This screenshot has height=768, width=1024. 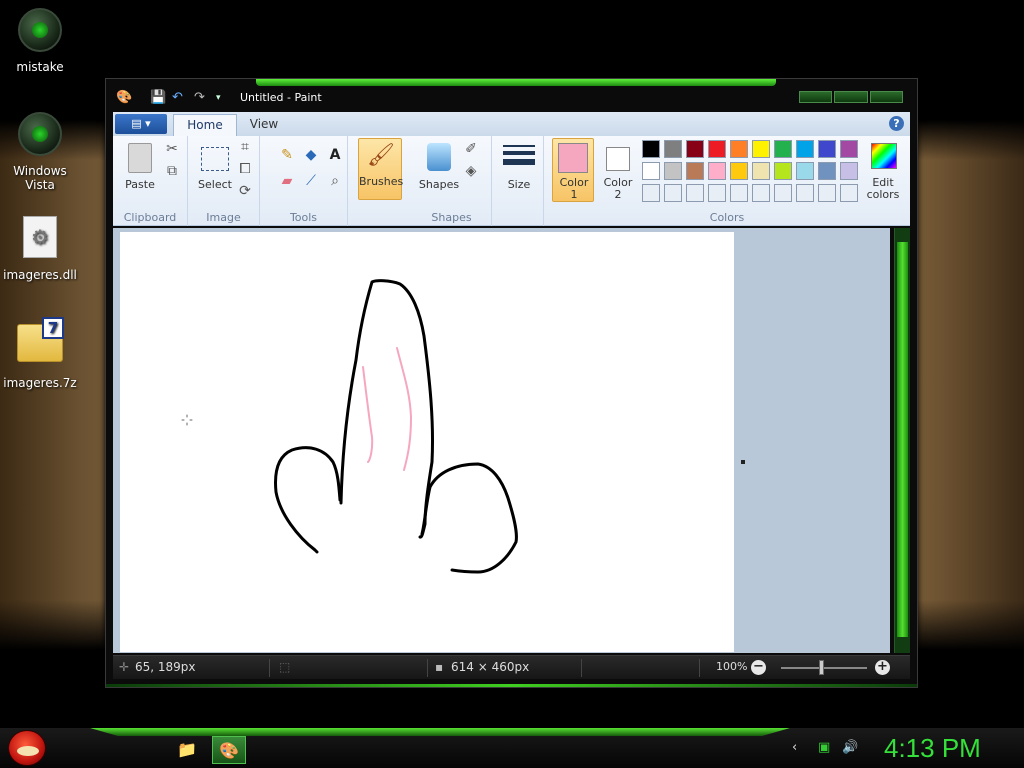 What do you see at coordinates (264, 125) in the screenshot?
I see `tab-view: View` at bounding box center [264, 125].